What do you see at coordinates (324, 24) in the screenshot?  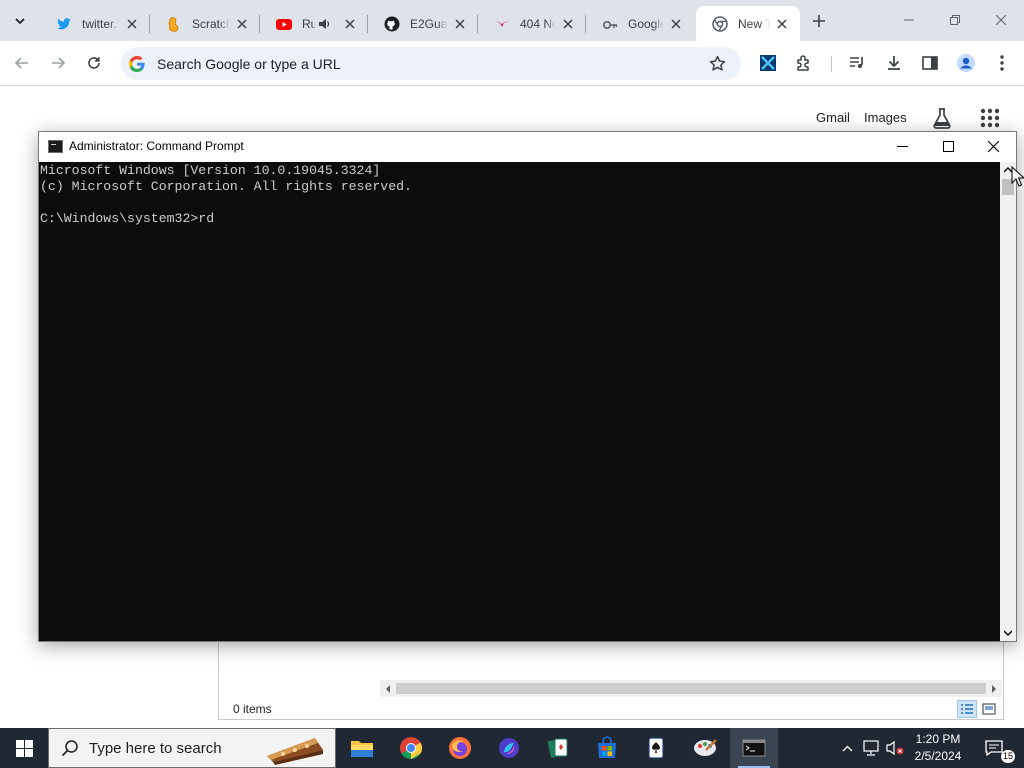 I see `speaker-icon` at bounding box center [324, 24].